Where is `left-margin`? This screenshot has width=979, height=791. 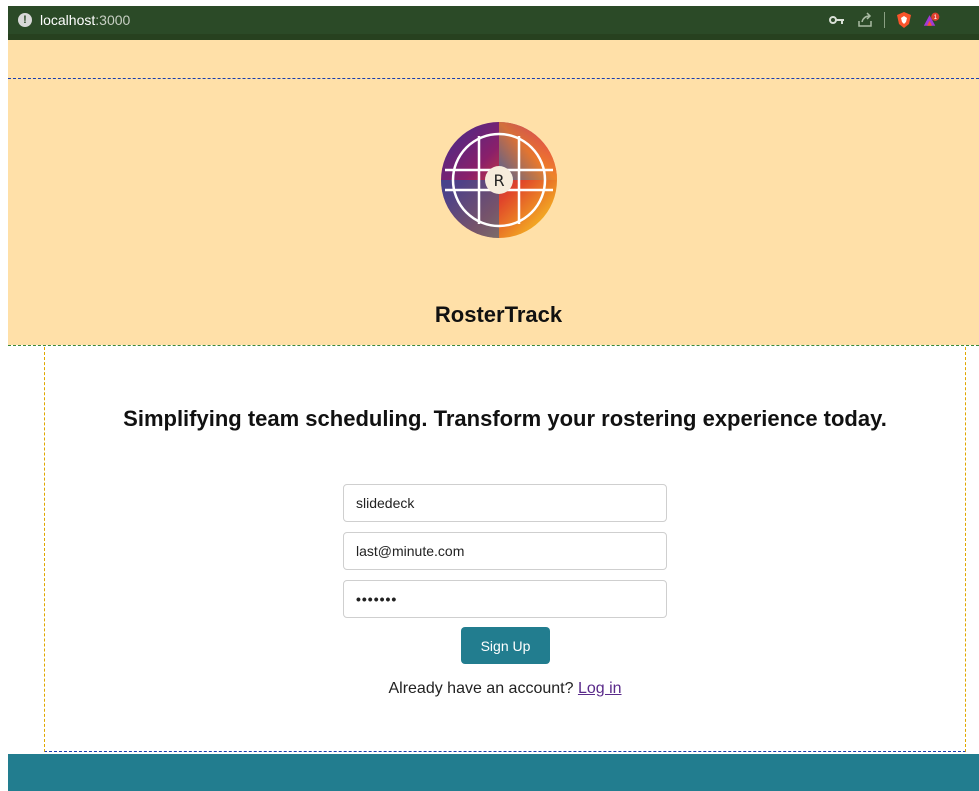 left-margin is located at coordinates (4, 395).